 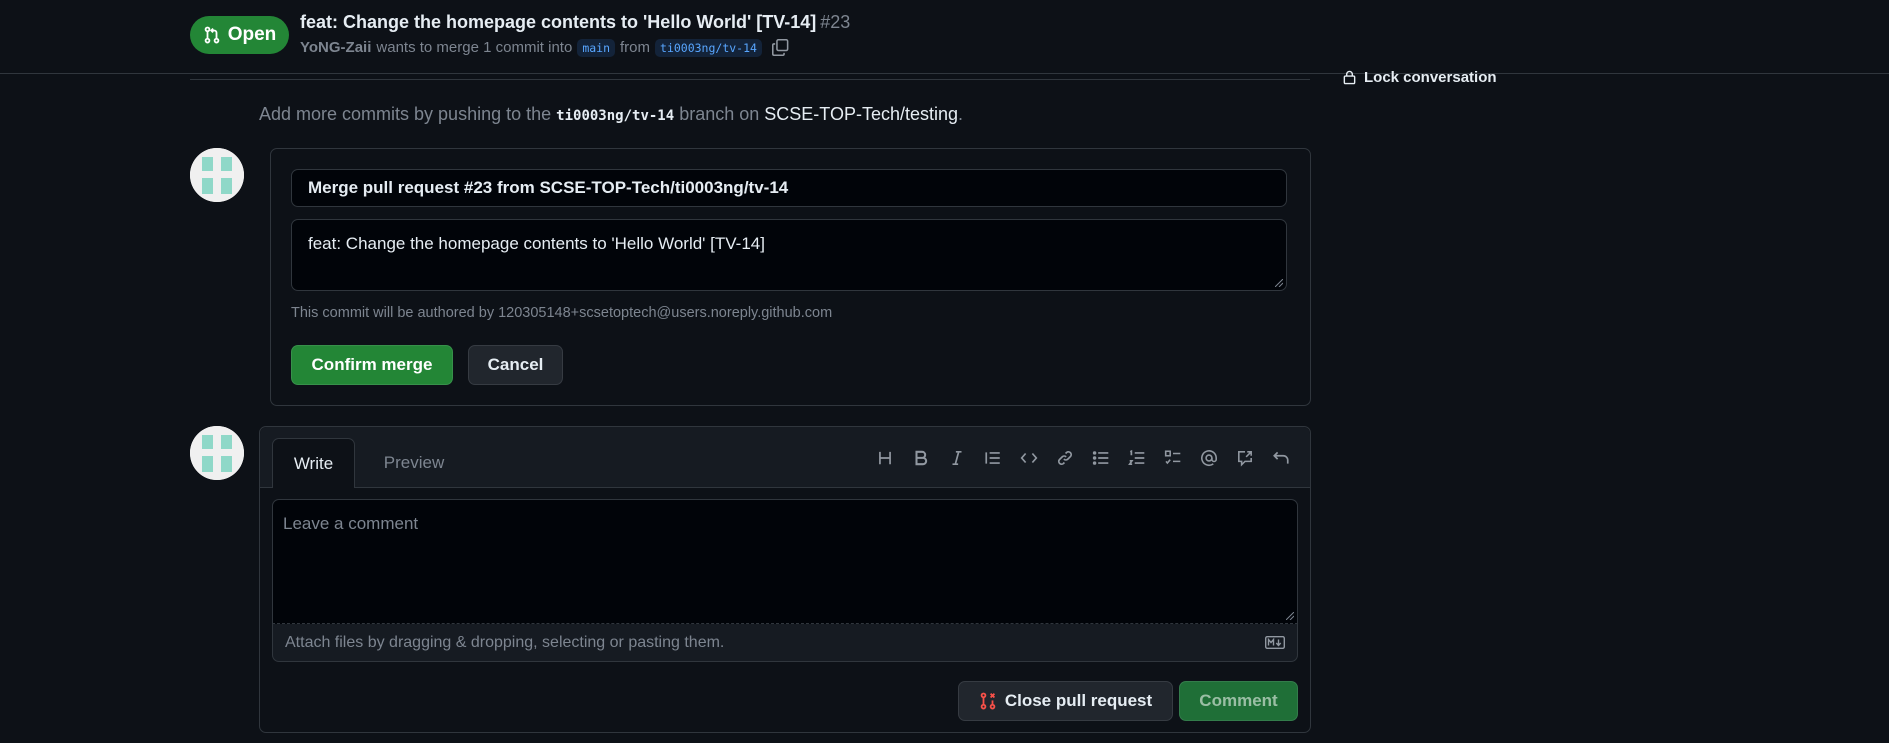 What do you see at coordinates (920, 458) in the screenshot?
I see `bold-icon` at bounding box center [920, 458].